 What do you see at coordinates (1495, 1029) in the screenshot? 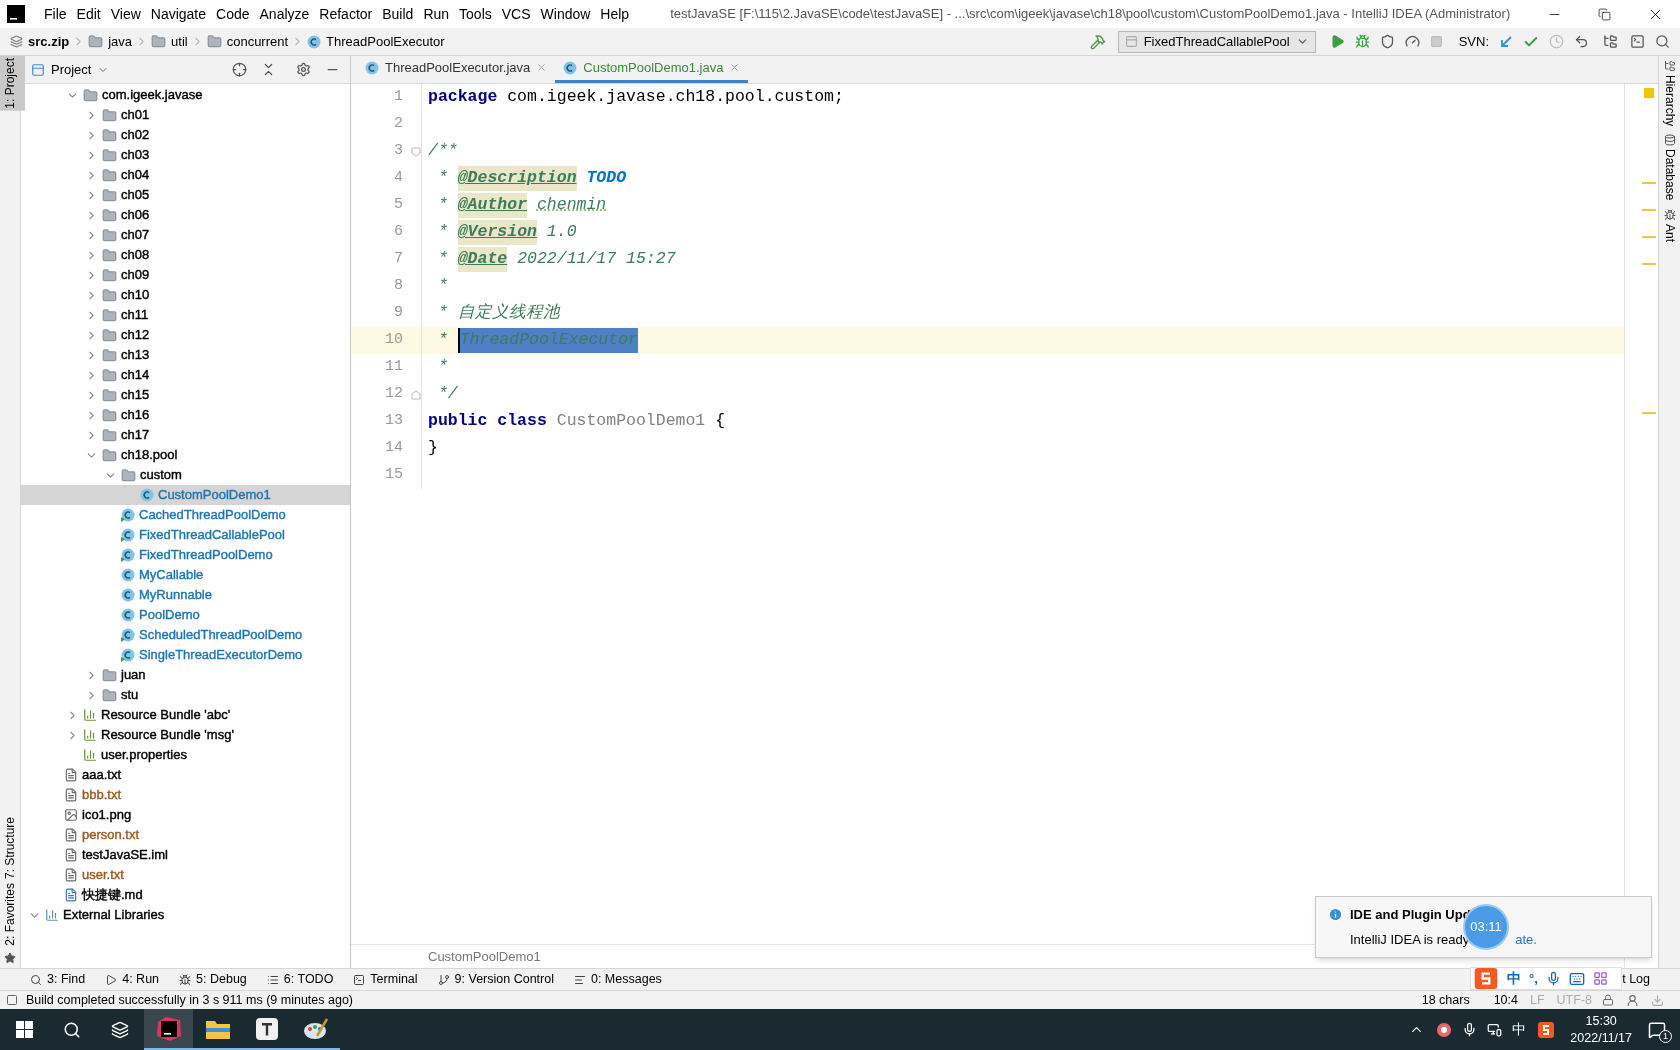
I see `network-icon` at bounding box center [1495, 1029].